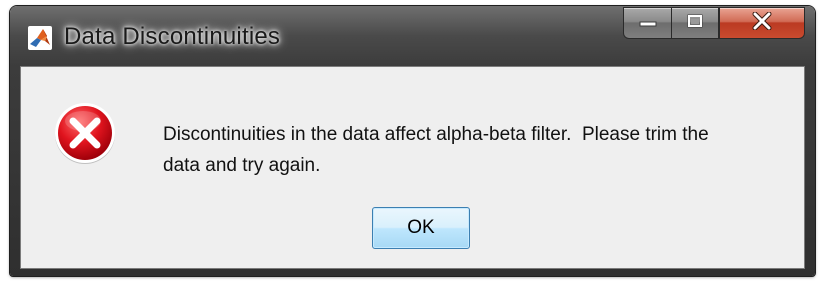 The height and width of the screenshot is (281, 821). What do you see at coordinates (421, 228) in the screenshot?
I see `ok-button: OK` at bounding box center [421, 228].